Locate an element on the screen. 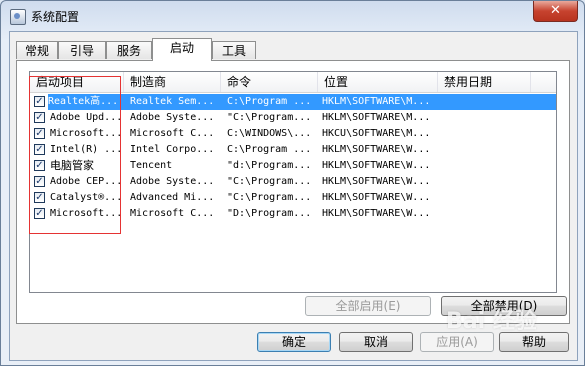 Image resolution: width=585 pixels, height=366 pixels. tab-services: 服务 is located at coordinates (129, 50).